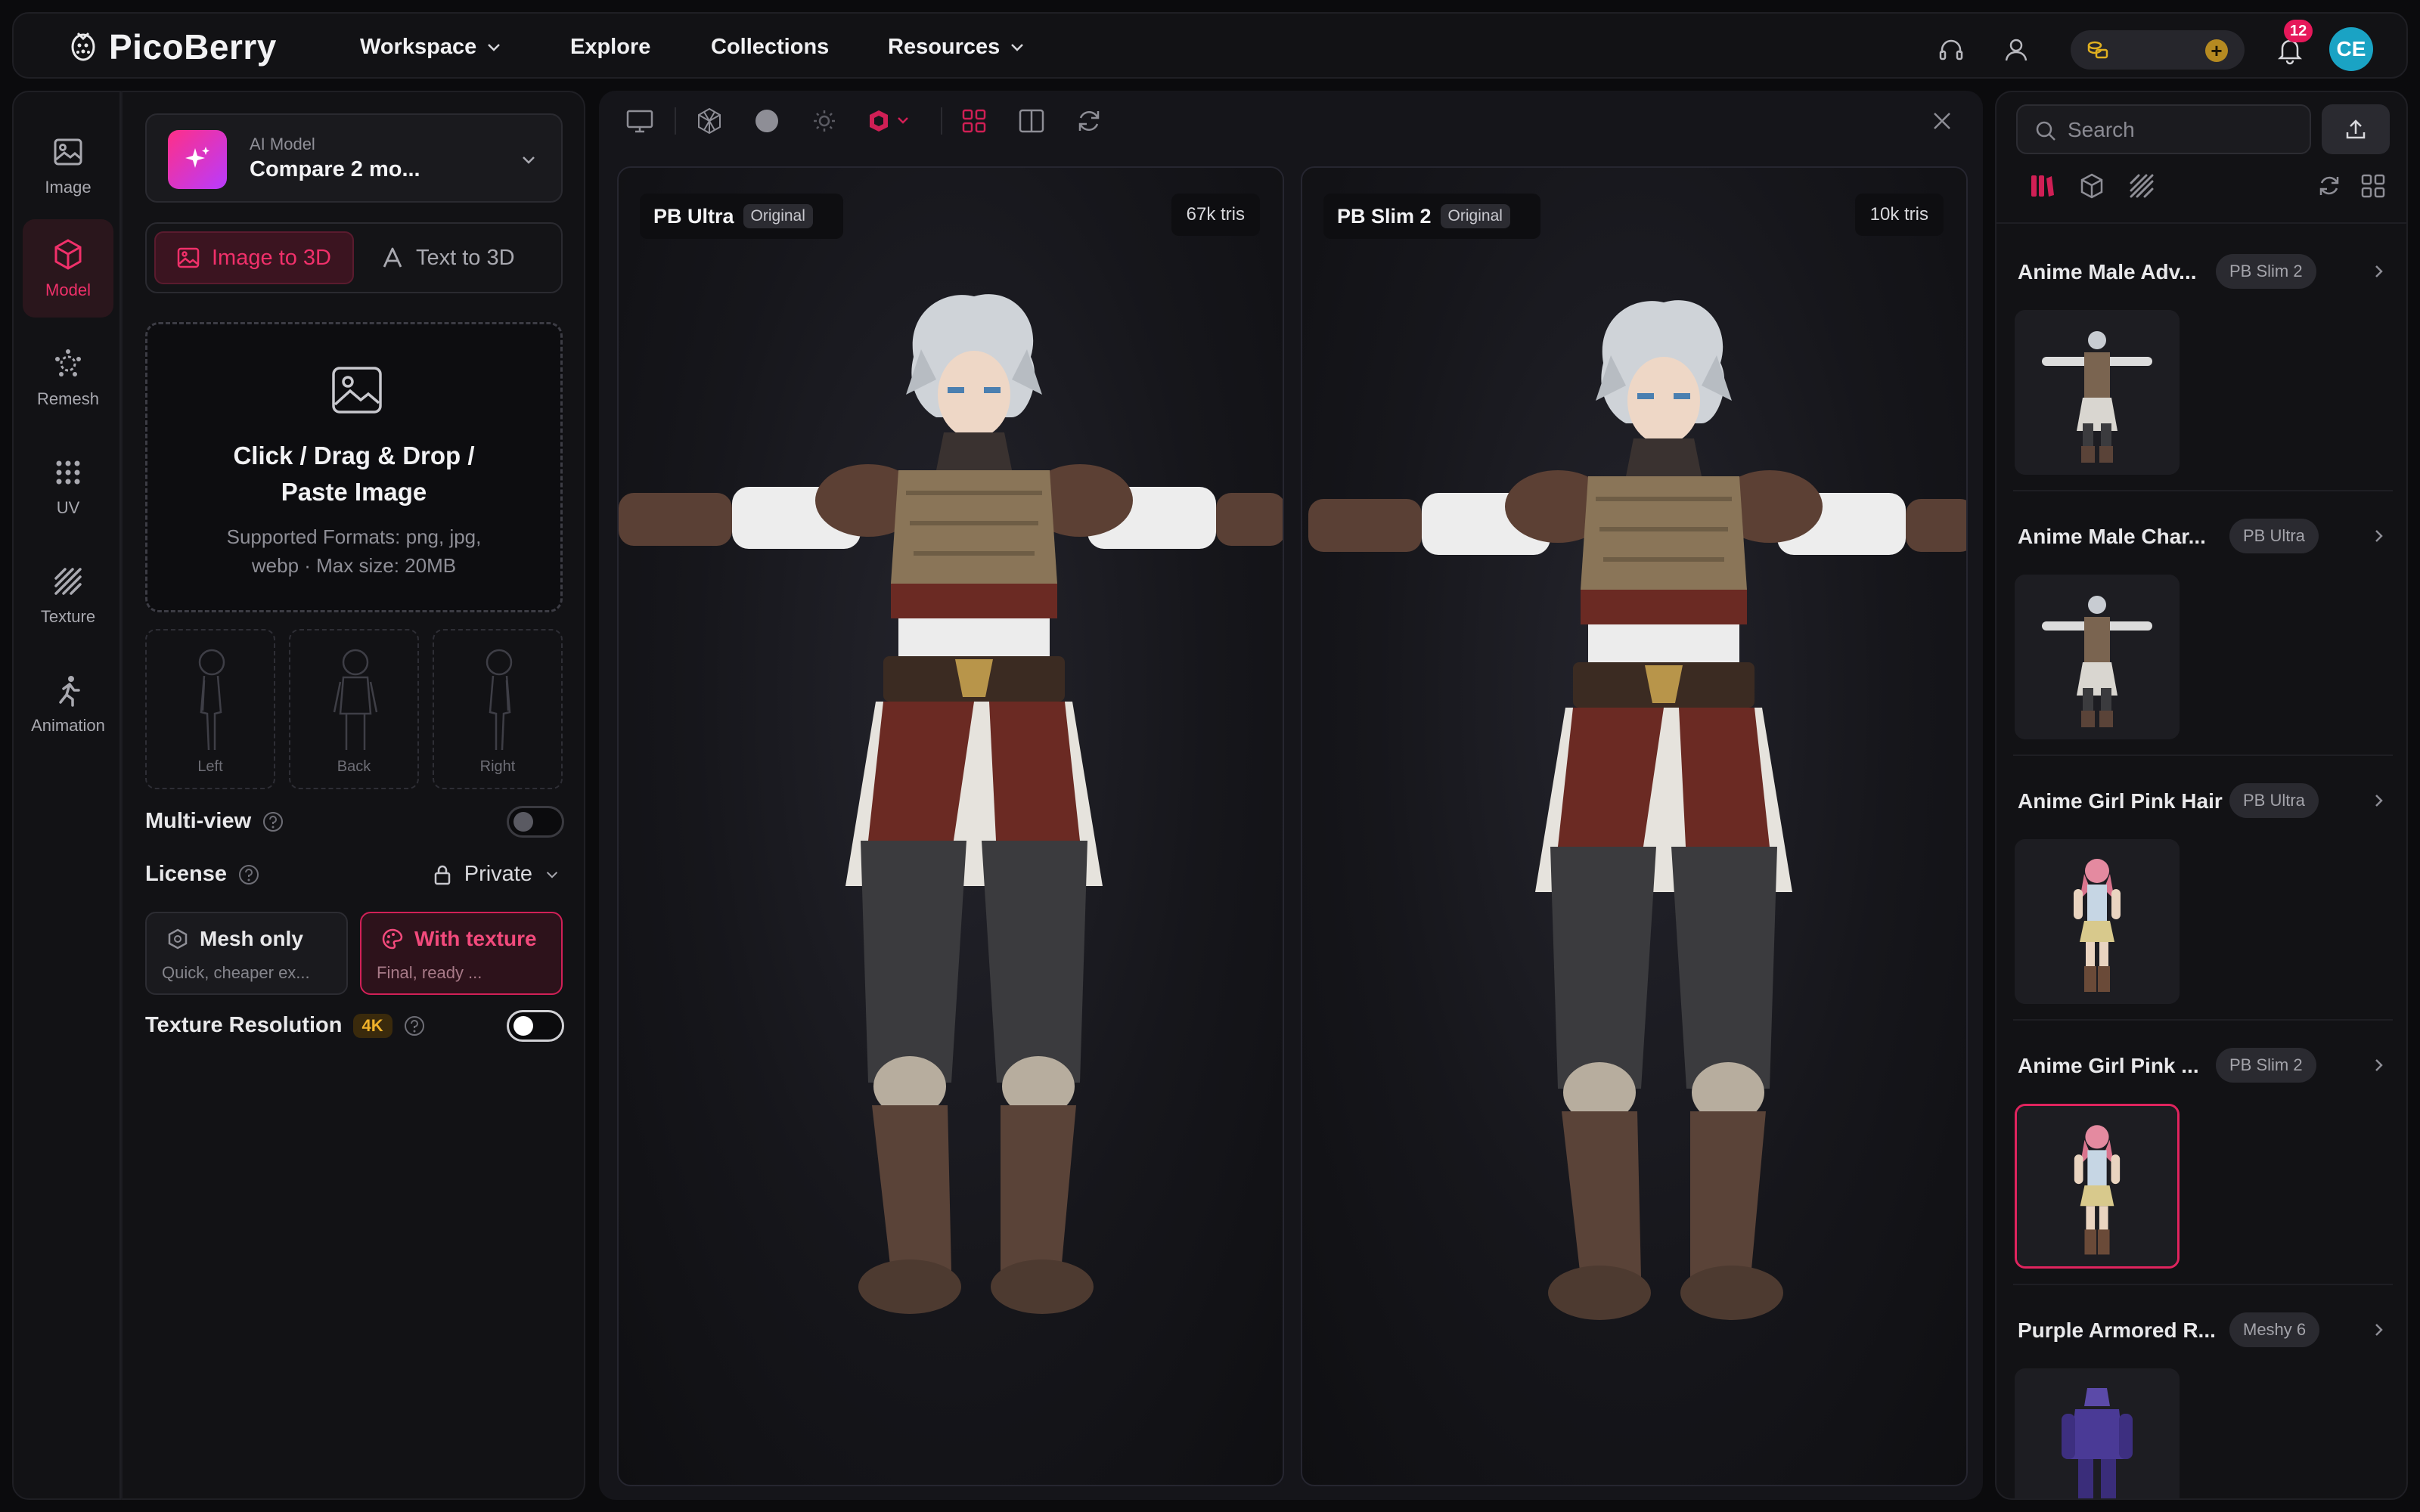 This screenshot has width=2420, height=1512. Describe the element at coordinates (2274, 536) in the screenshot. I see `history-item-model-badge: PB Ultra` at that location.